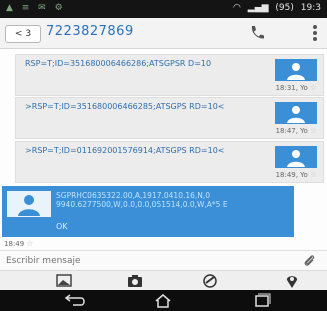 The height and width of the screenshot is (311, 327). I want to click on message-text: >RSP=T;ID=011692001576914;ATSGPS RD=10<, so click(125, 150).